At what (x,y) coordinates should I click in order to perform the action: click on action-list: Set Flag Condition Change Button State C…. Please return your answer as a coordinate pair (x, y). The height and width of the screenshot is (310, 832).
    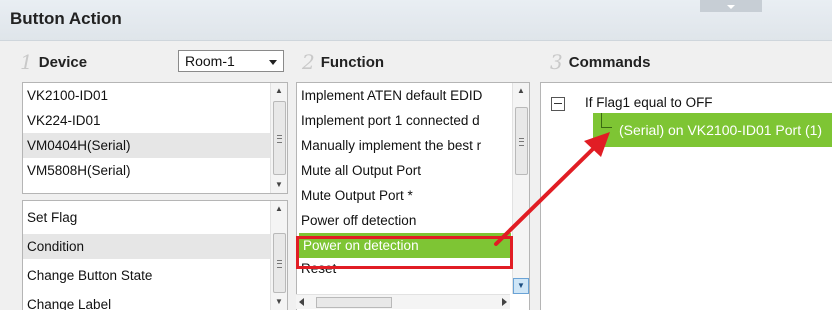
    Looking at the image, I should click on (155, 255).